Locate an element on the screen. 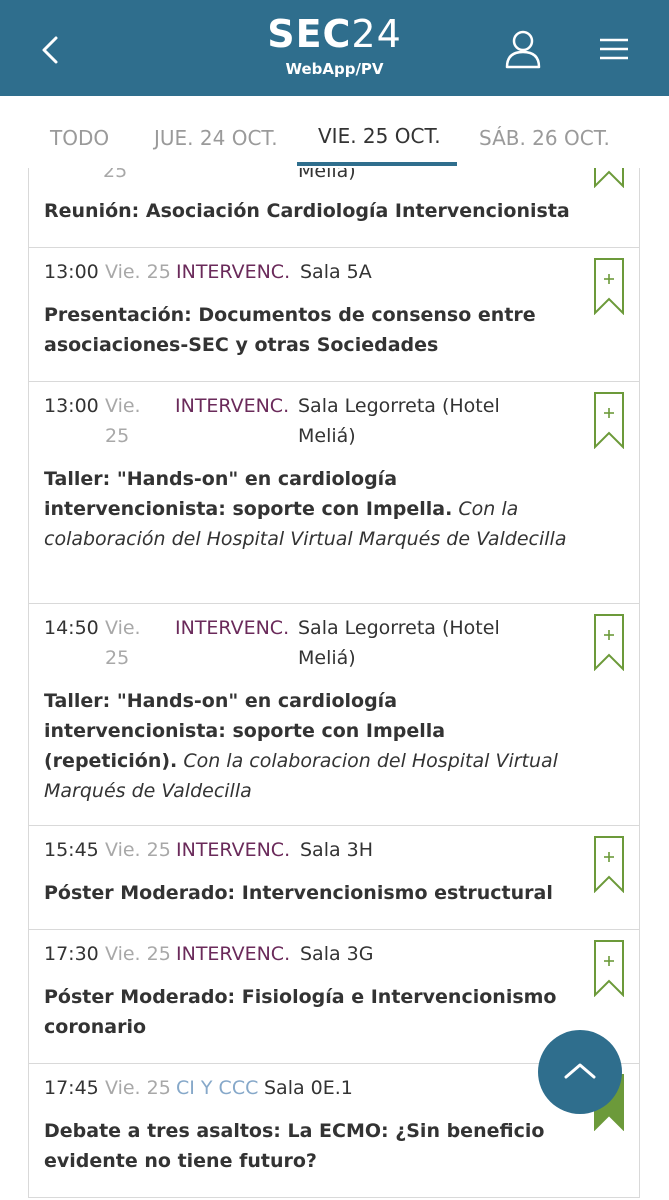 The width and height of the screenshot is (669, 1200). session-day-partial: 25 is located at coordinates (115, 175).